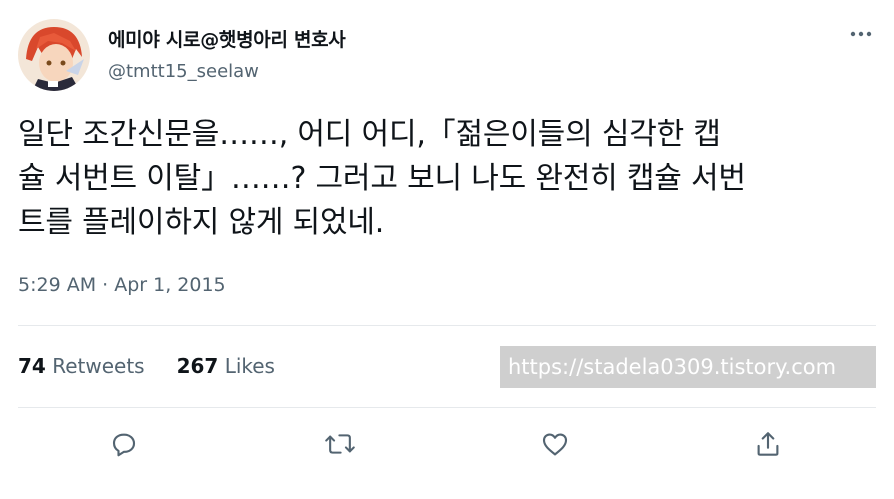 The height and width of the screenshot is (499, 894). What do you see at coordinates (227, 38) in the screenshot?
I see `author-display-name: 에미야 시로@햇병아리 변호사` at bounding box center [227, 38].